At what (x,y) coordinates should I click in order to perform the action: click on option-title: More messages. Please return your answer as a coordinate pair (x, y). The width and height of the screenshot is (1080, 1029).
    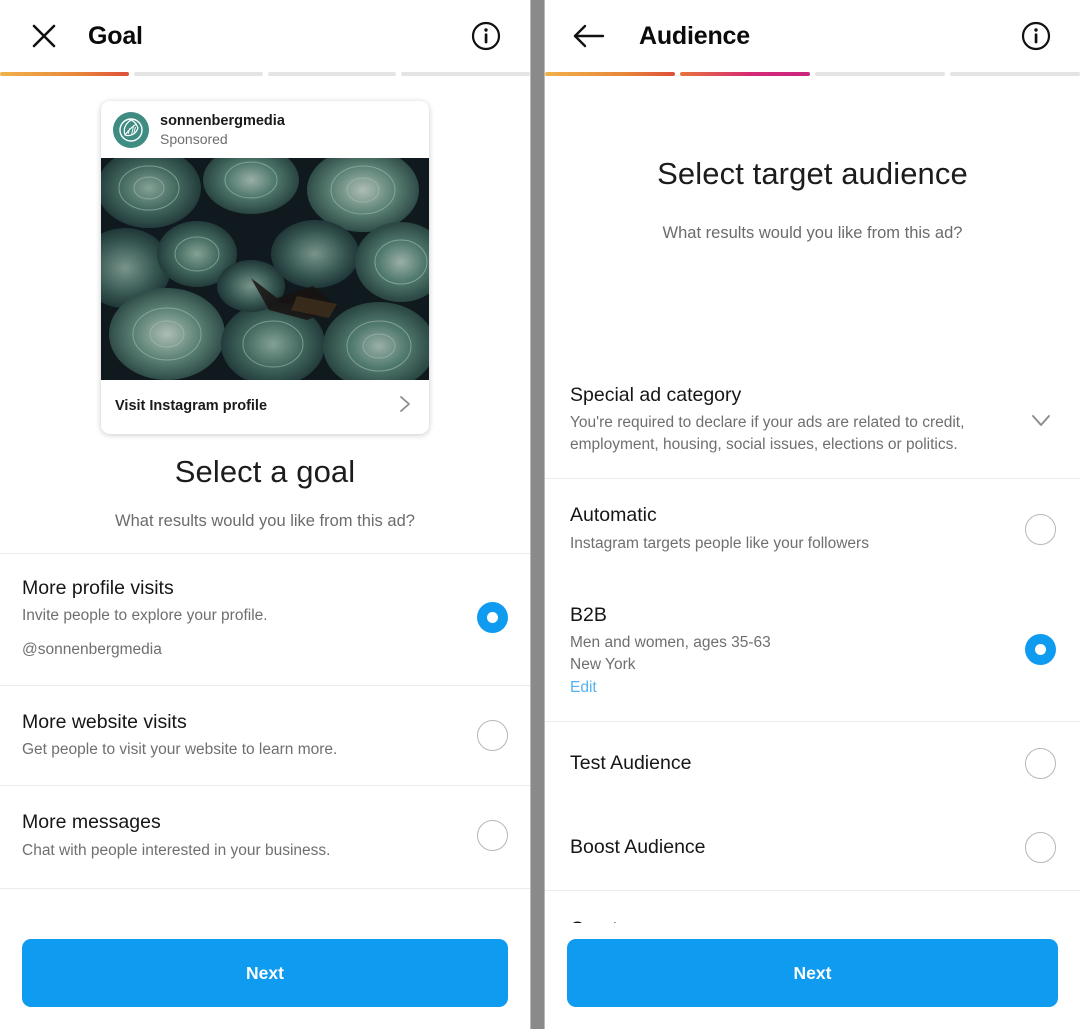
    Looking at the image, I should click on (91, 822).